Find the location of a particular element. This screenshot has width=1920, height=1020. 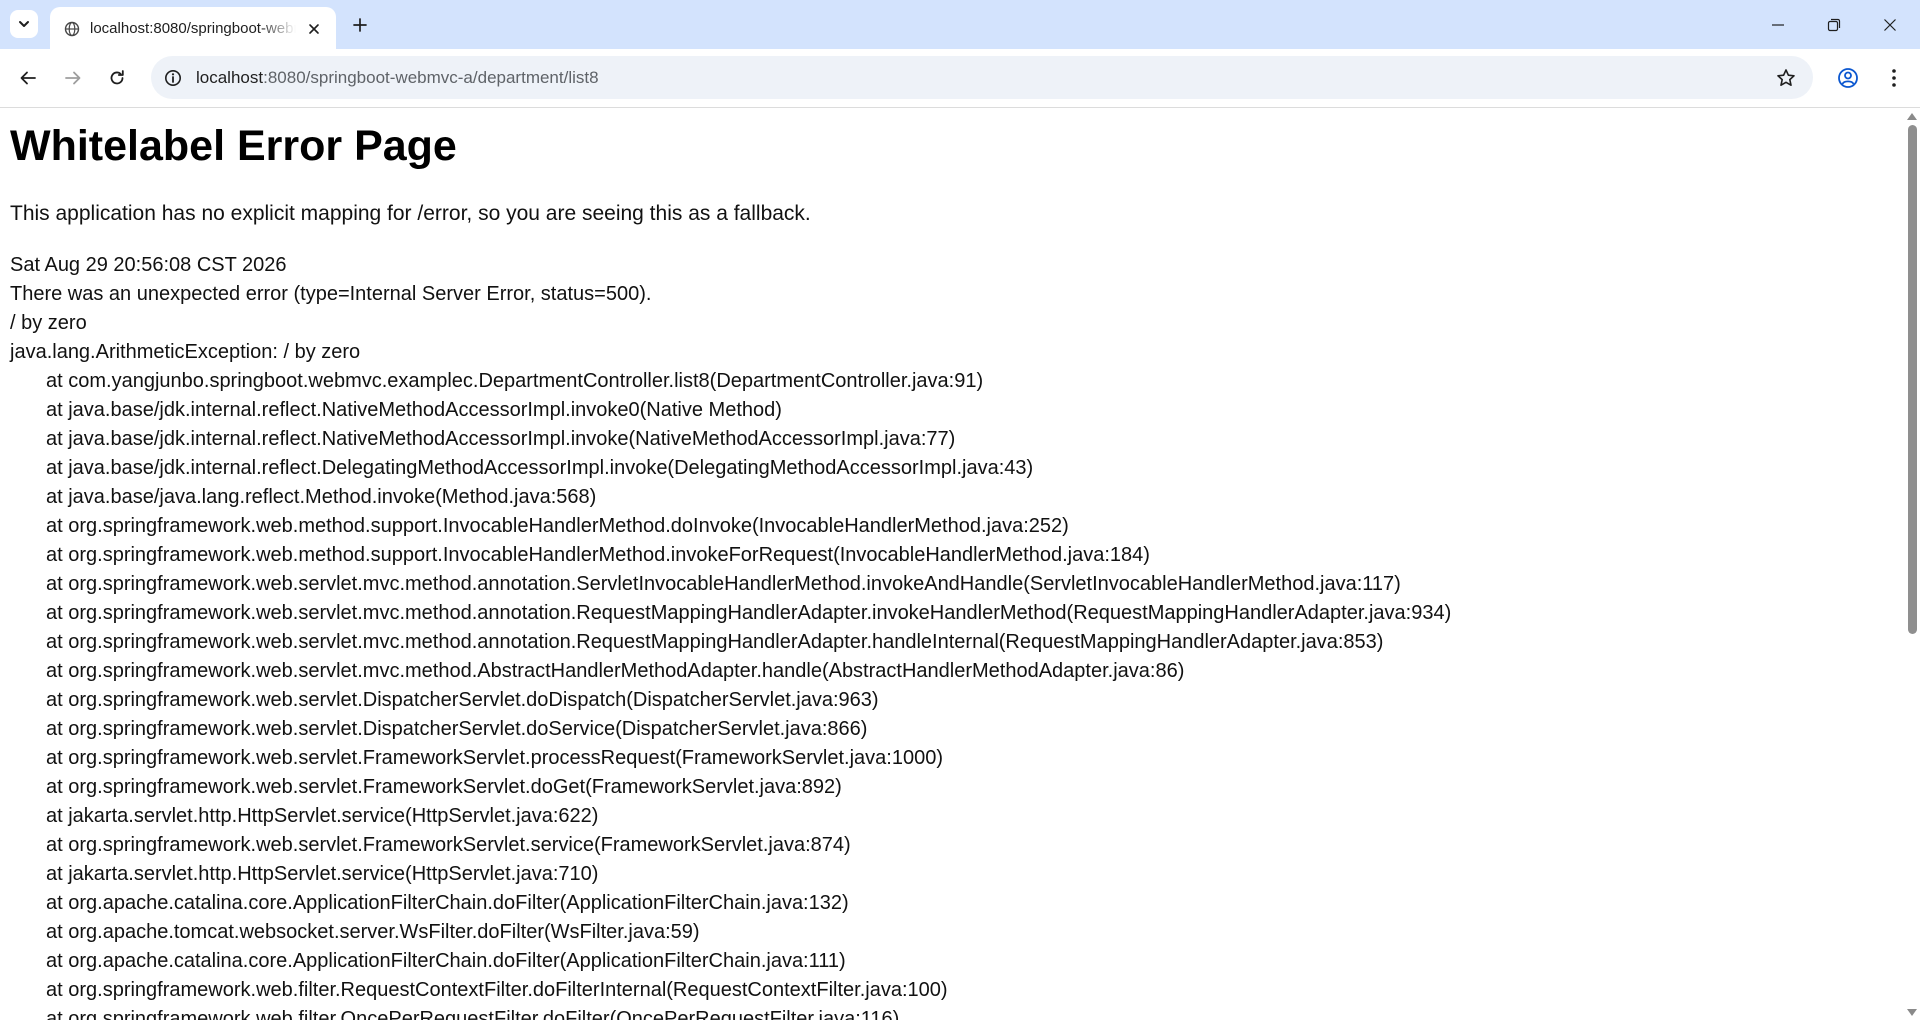

back-arrow-icon is located at coordinates (28, 78).